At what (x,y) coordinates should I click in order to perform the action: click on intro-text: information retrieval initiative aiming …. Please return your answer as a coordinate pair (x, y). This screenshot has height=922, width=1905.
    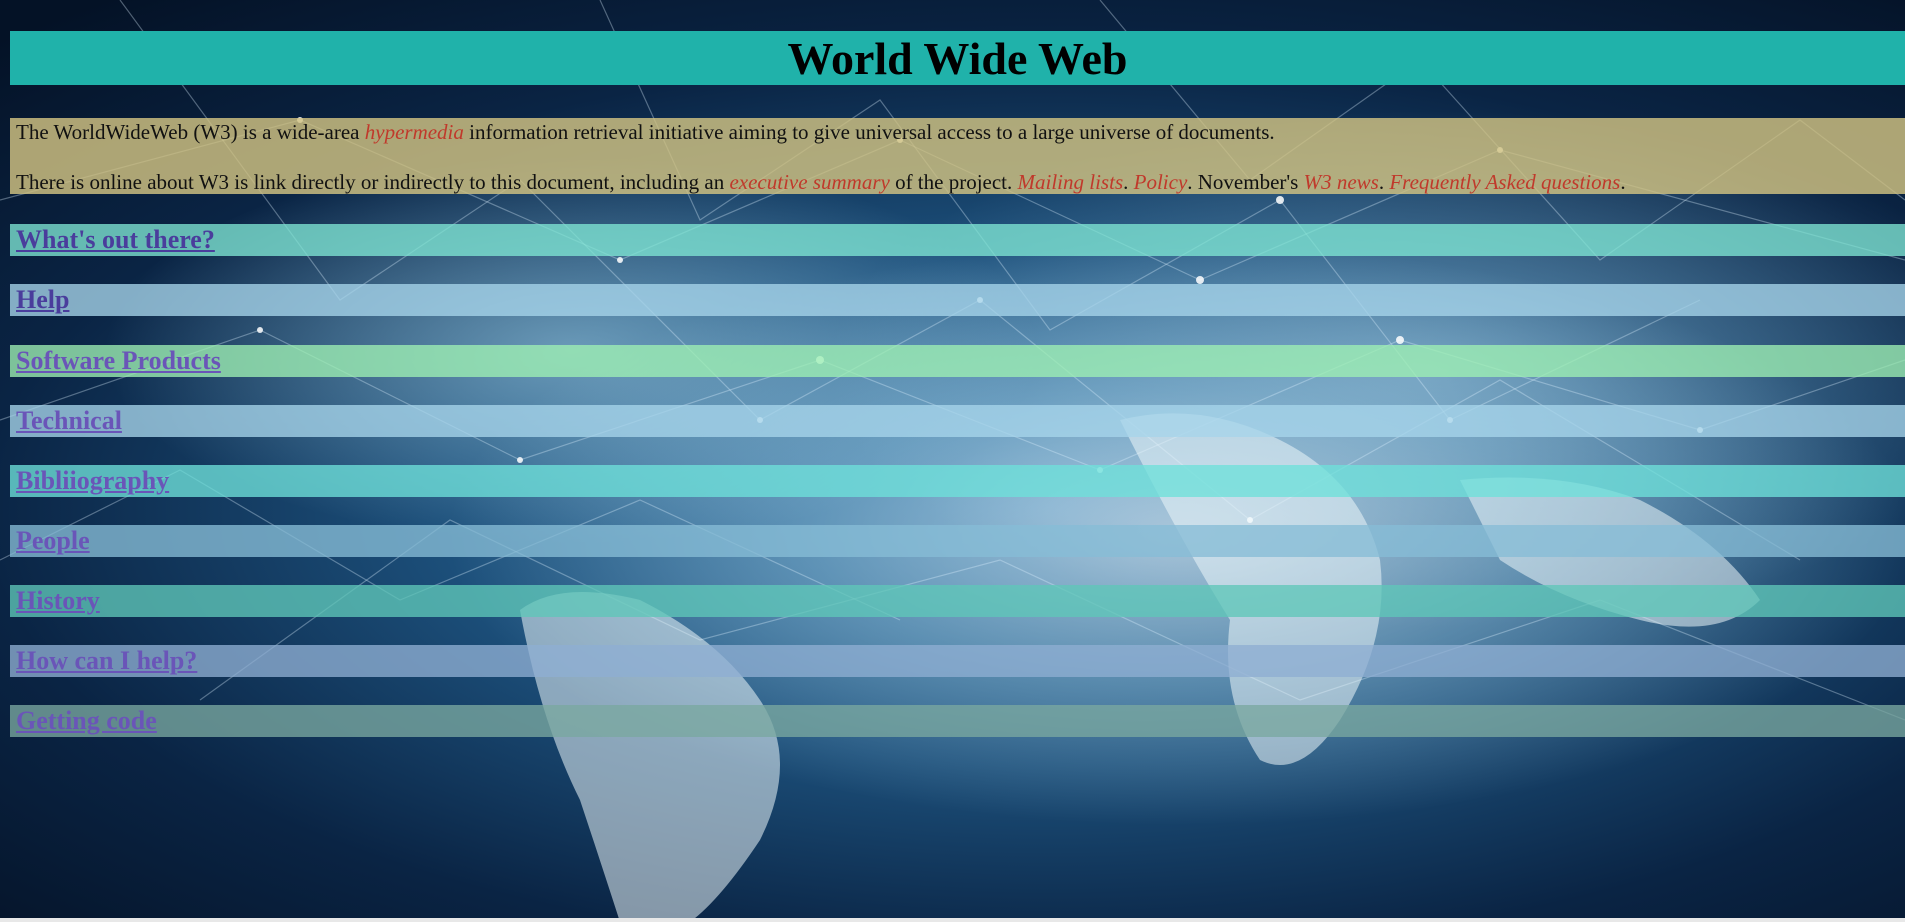
    Looking at the image, I should click on (869, 132).